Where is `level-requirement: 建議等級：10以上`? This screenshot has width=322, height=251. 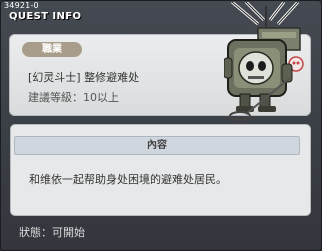
level-requirement: 建議等級：10以上 is located at coordinates (73, 97).